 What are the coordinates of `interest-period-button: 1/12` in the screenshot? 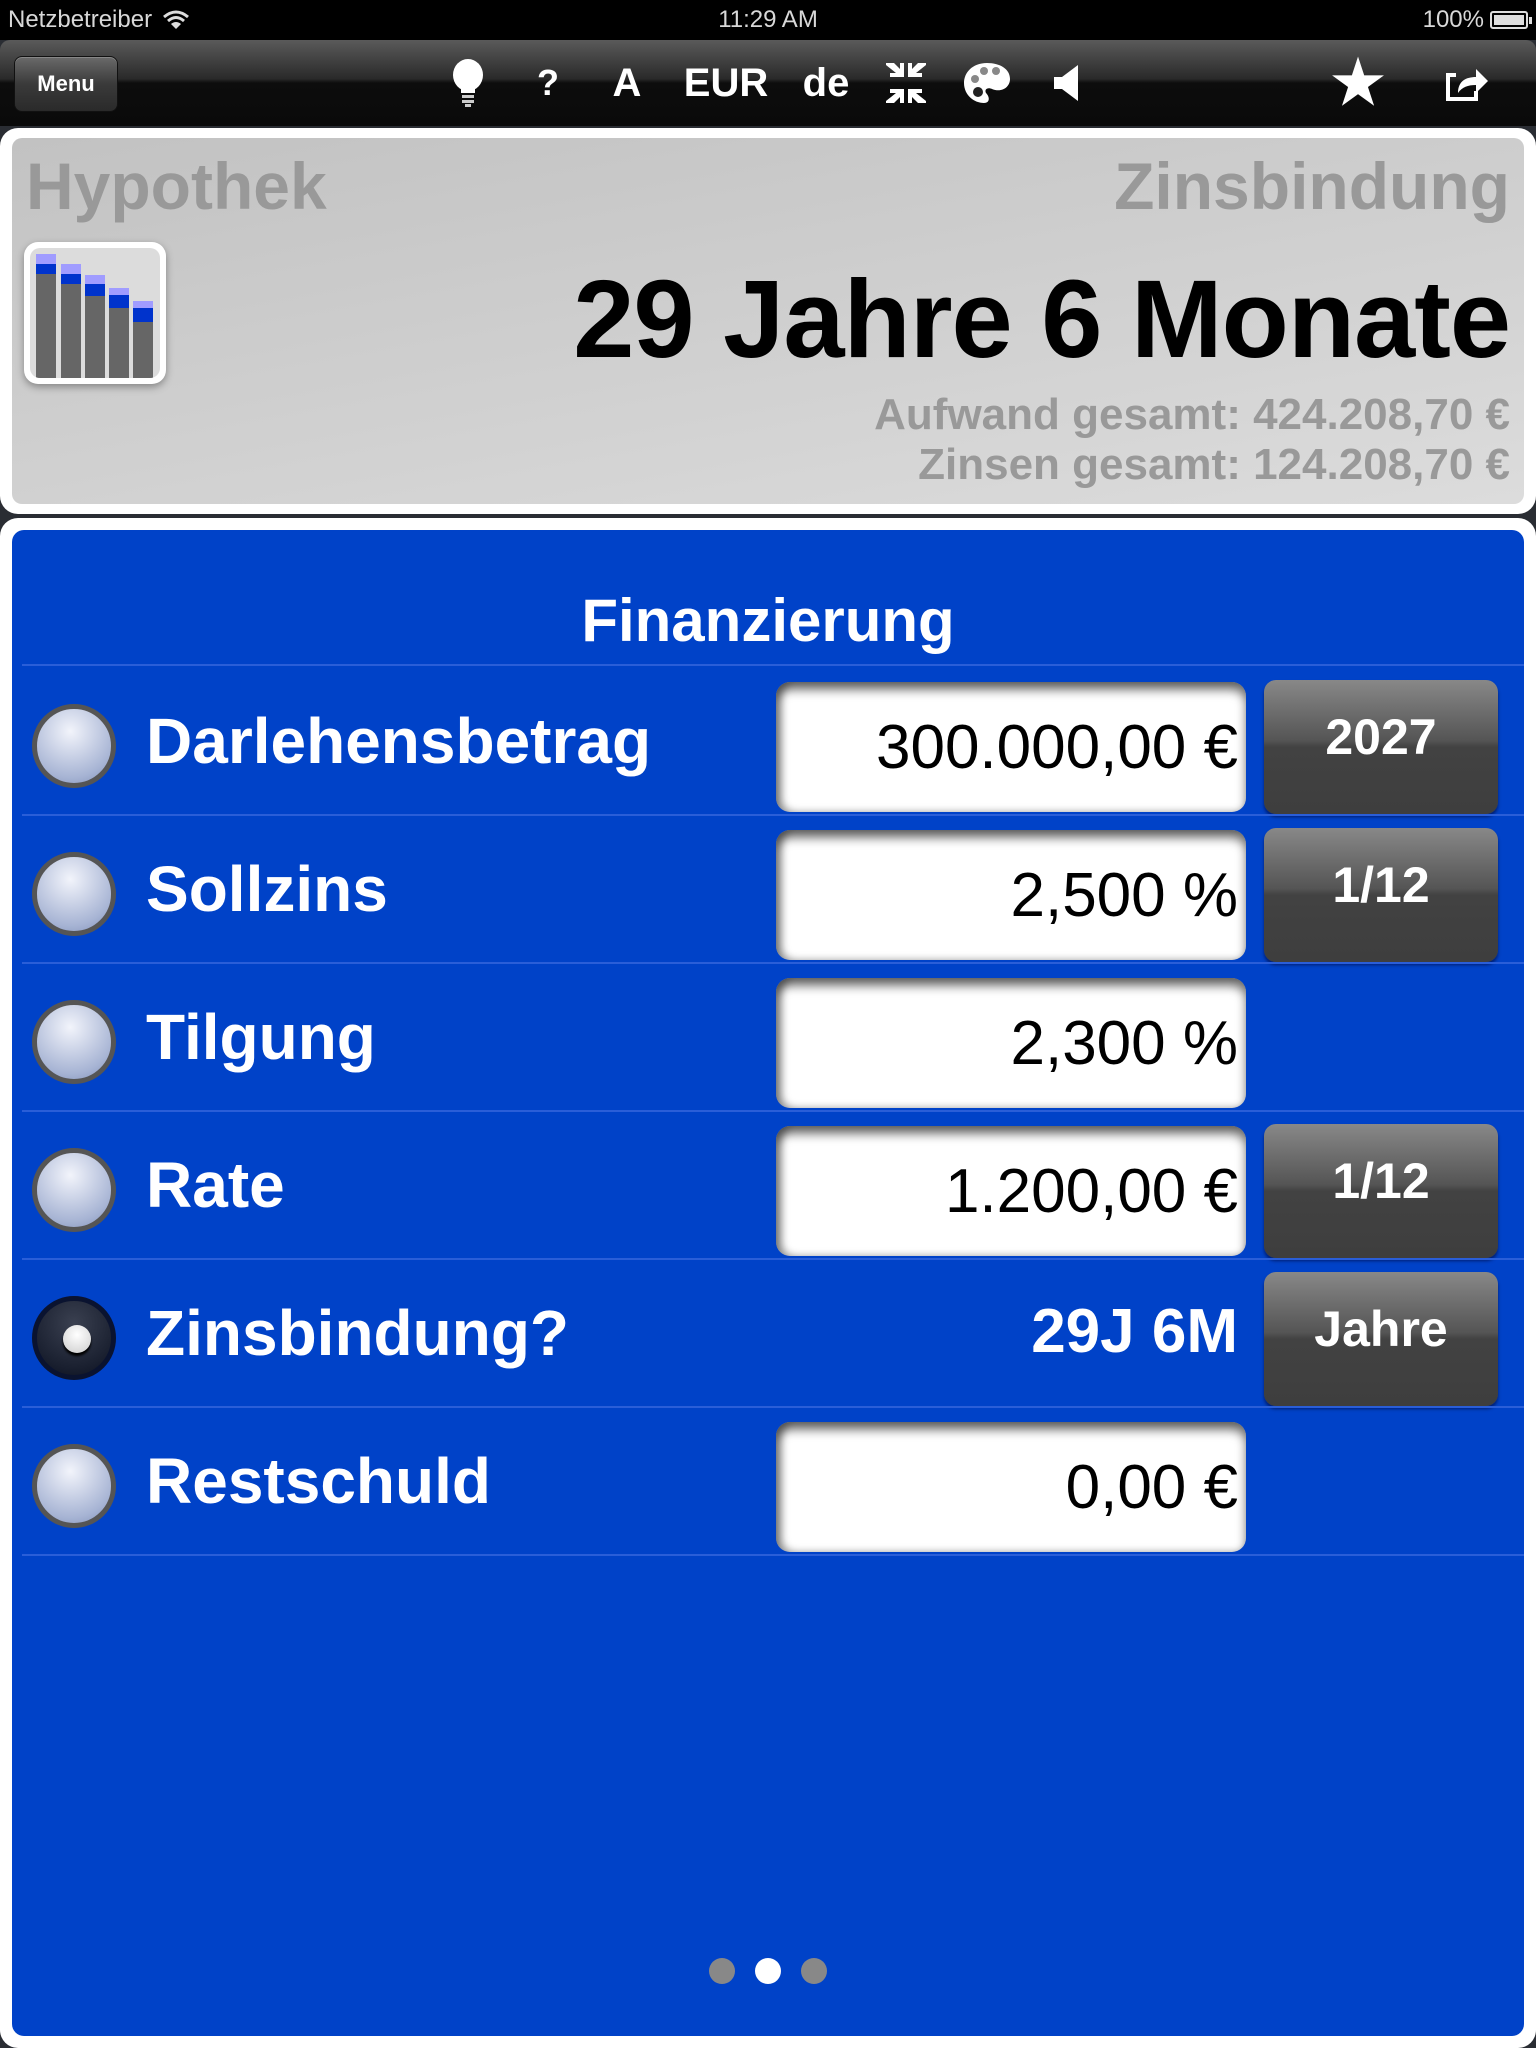 It's located at (1381, 895).